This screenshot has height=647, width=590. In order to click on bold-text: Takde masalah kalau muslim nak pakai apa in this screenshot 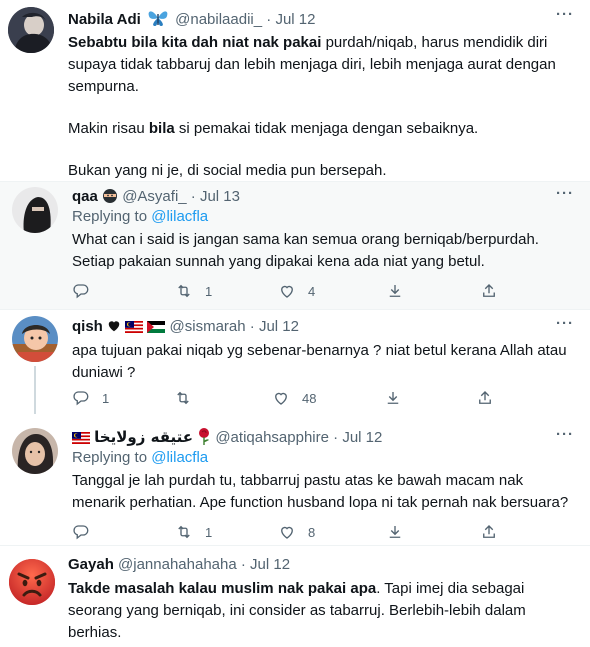, I will do `click(222, 588)`.